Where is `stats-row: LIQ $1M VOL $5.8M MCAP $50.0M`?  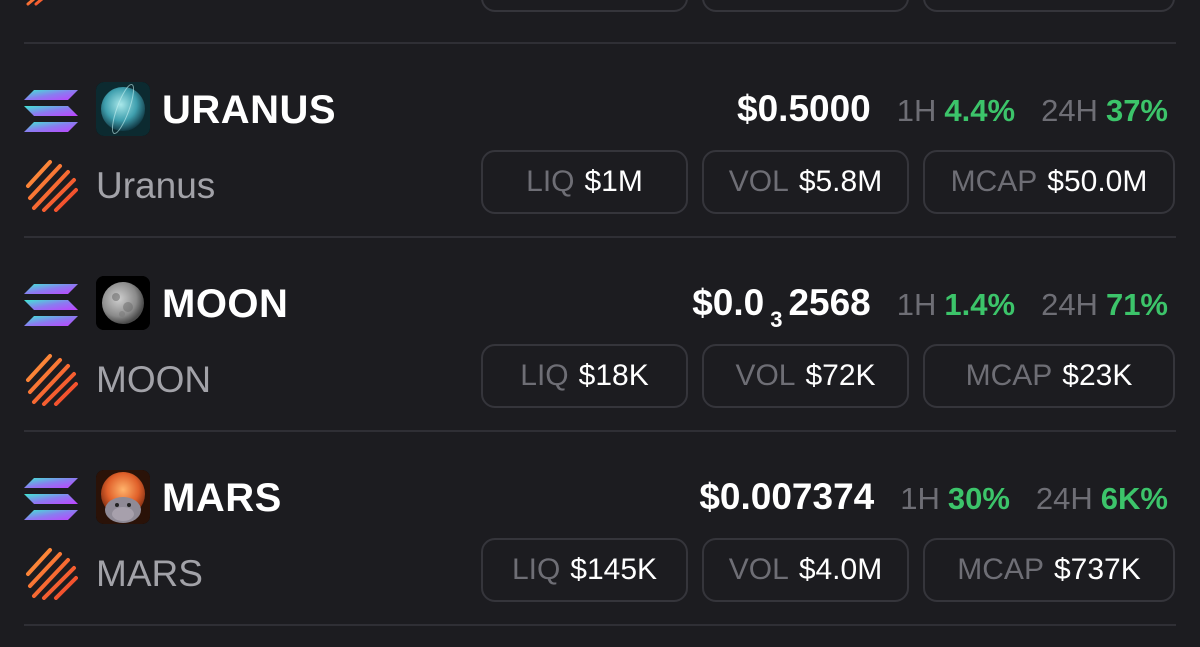 stats-row: LIQ $1M VOL $5.8M MCAP $50.0M is located at coordinates (828, 182).